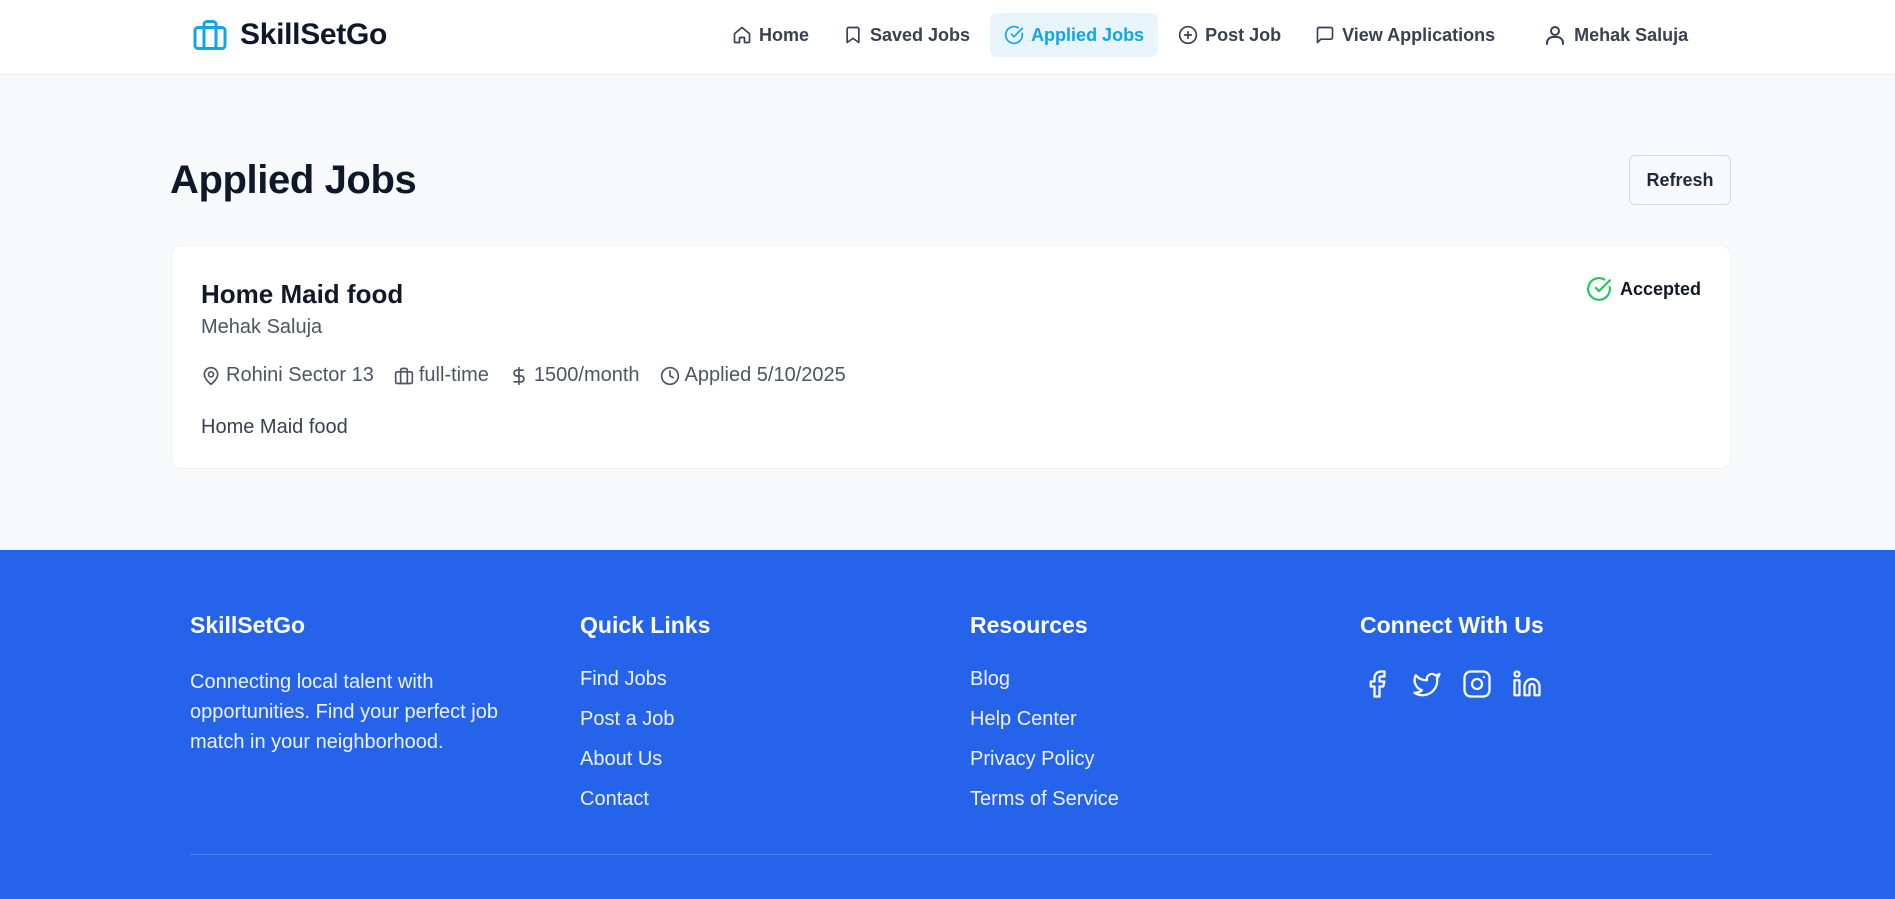 The height and width of the screenshot is (899, 1895). What do you see at coordinates (1044, 807) in the screenshot?
I see `footer-link-terms-of-service: Terms of Service` at bounding box center [1044, 807].